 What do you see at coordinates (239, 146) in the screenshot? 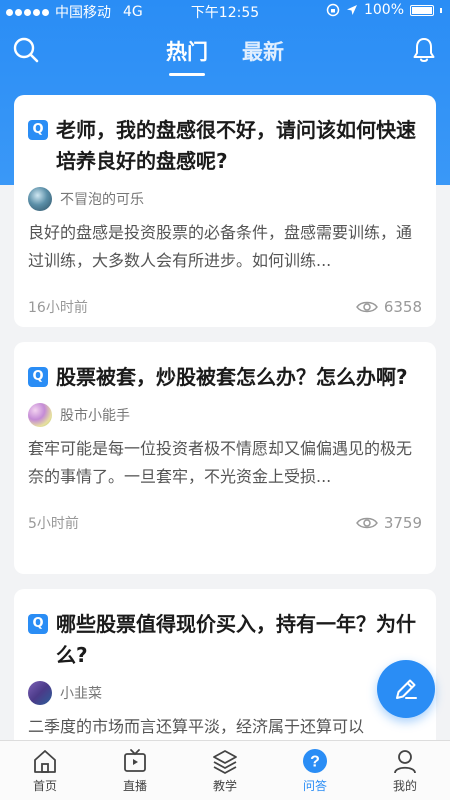
I see `question-title: 老师，我的盘感很不好，请问该如何快速培养良好的盘感呢?` at bounding box center [239, 146].